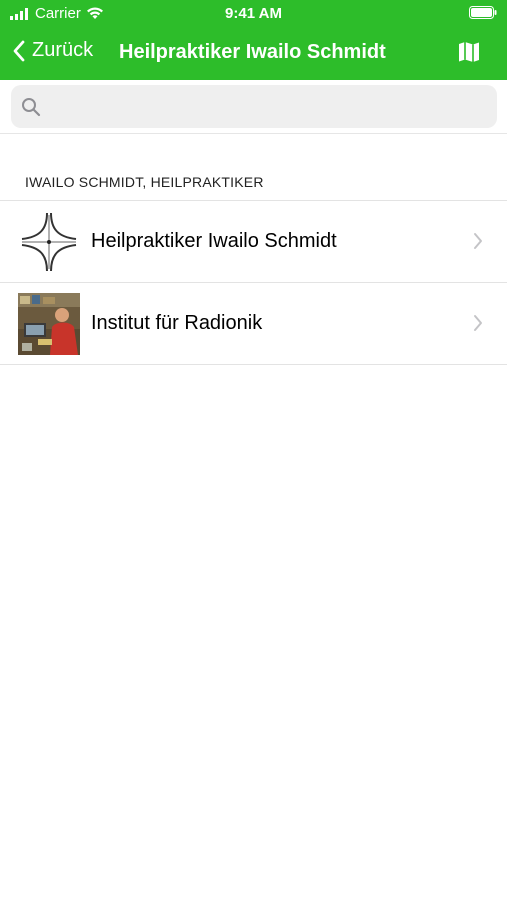 This screenshot has width=507, height=900. I want to click on status-time: 9:41 AM, so click(253, 13).